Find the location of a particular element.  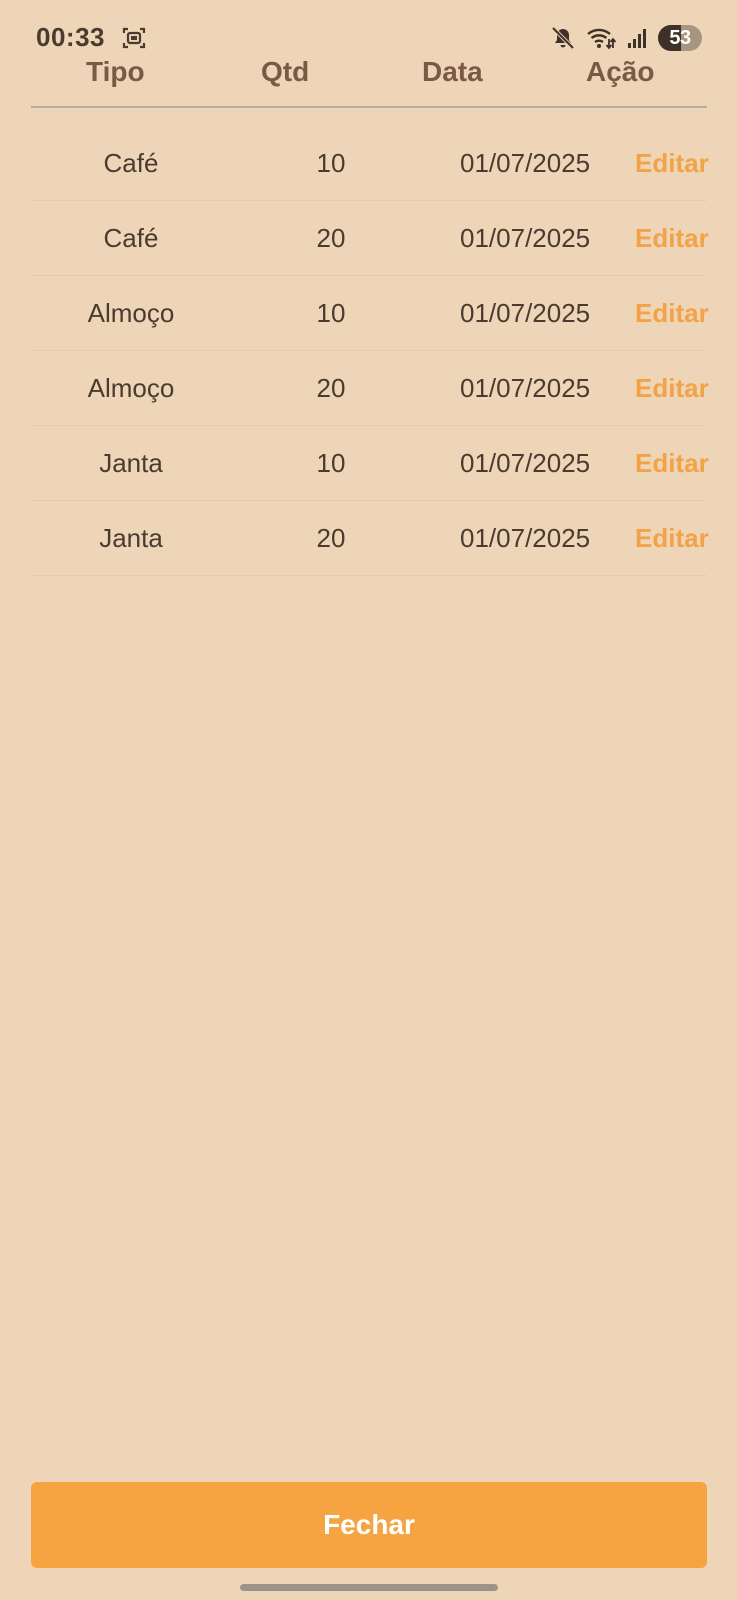

table-row: Café 20 01/07/2025 Editar is located at coordinates (370, 238).